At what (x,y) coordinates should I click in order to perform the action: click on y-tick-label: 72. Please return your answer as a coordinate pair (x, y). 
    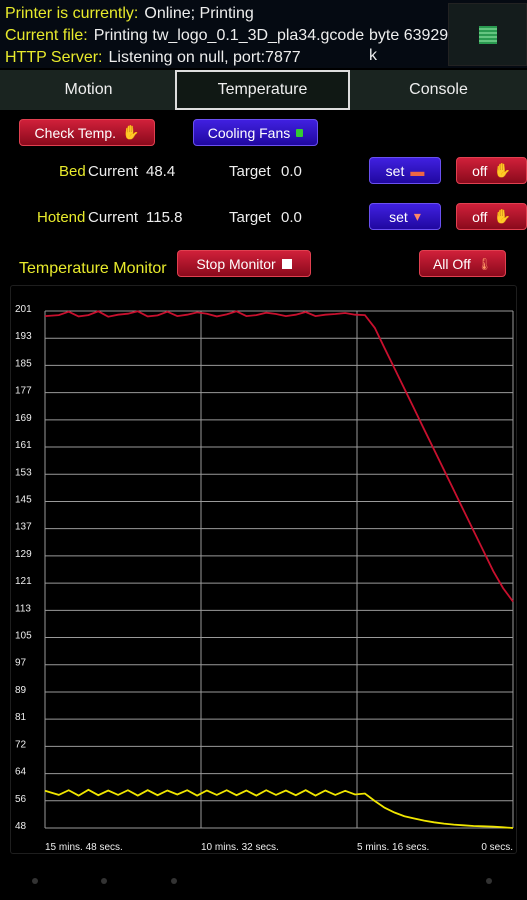
    Looking at the image, I should click on (21, 744).